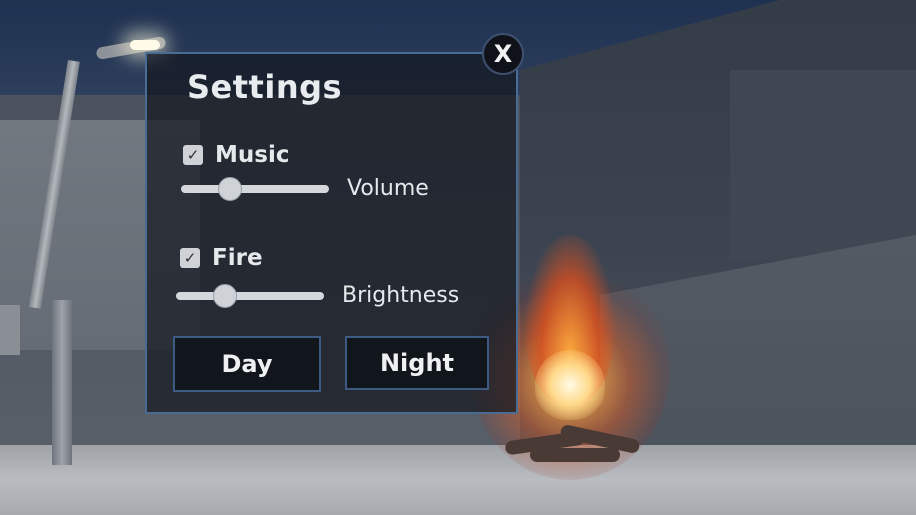 Image resolution: width=916 pixels, height=515 pixels. I want to click on music-toggle-row: ✓ Music, so click(236, 155).